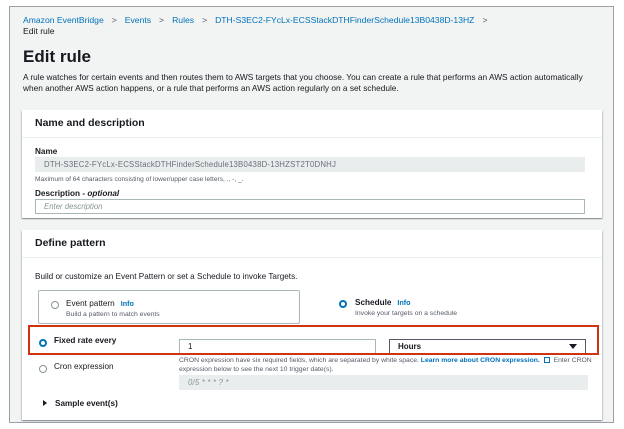 Image resolution: width=624 pixels, height=429 pixels. Describe the element at coordinates (113, 314) in the screenshot. I see `event-pattern-sub: Build a pattern to match events` at that location.